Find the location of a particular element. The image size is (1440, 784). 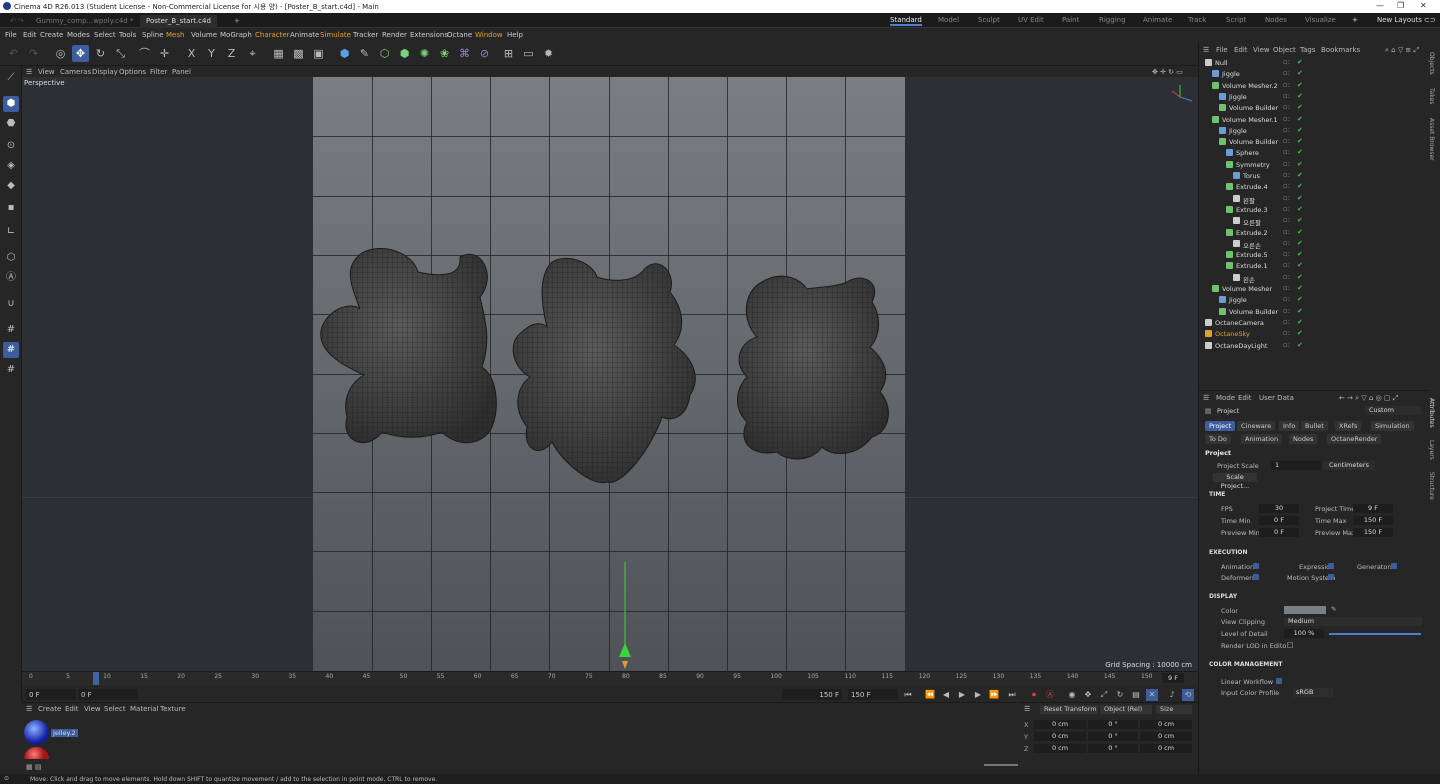

keyframe-selection-icon: ◉ is located at coordinates (1072, 695).